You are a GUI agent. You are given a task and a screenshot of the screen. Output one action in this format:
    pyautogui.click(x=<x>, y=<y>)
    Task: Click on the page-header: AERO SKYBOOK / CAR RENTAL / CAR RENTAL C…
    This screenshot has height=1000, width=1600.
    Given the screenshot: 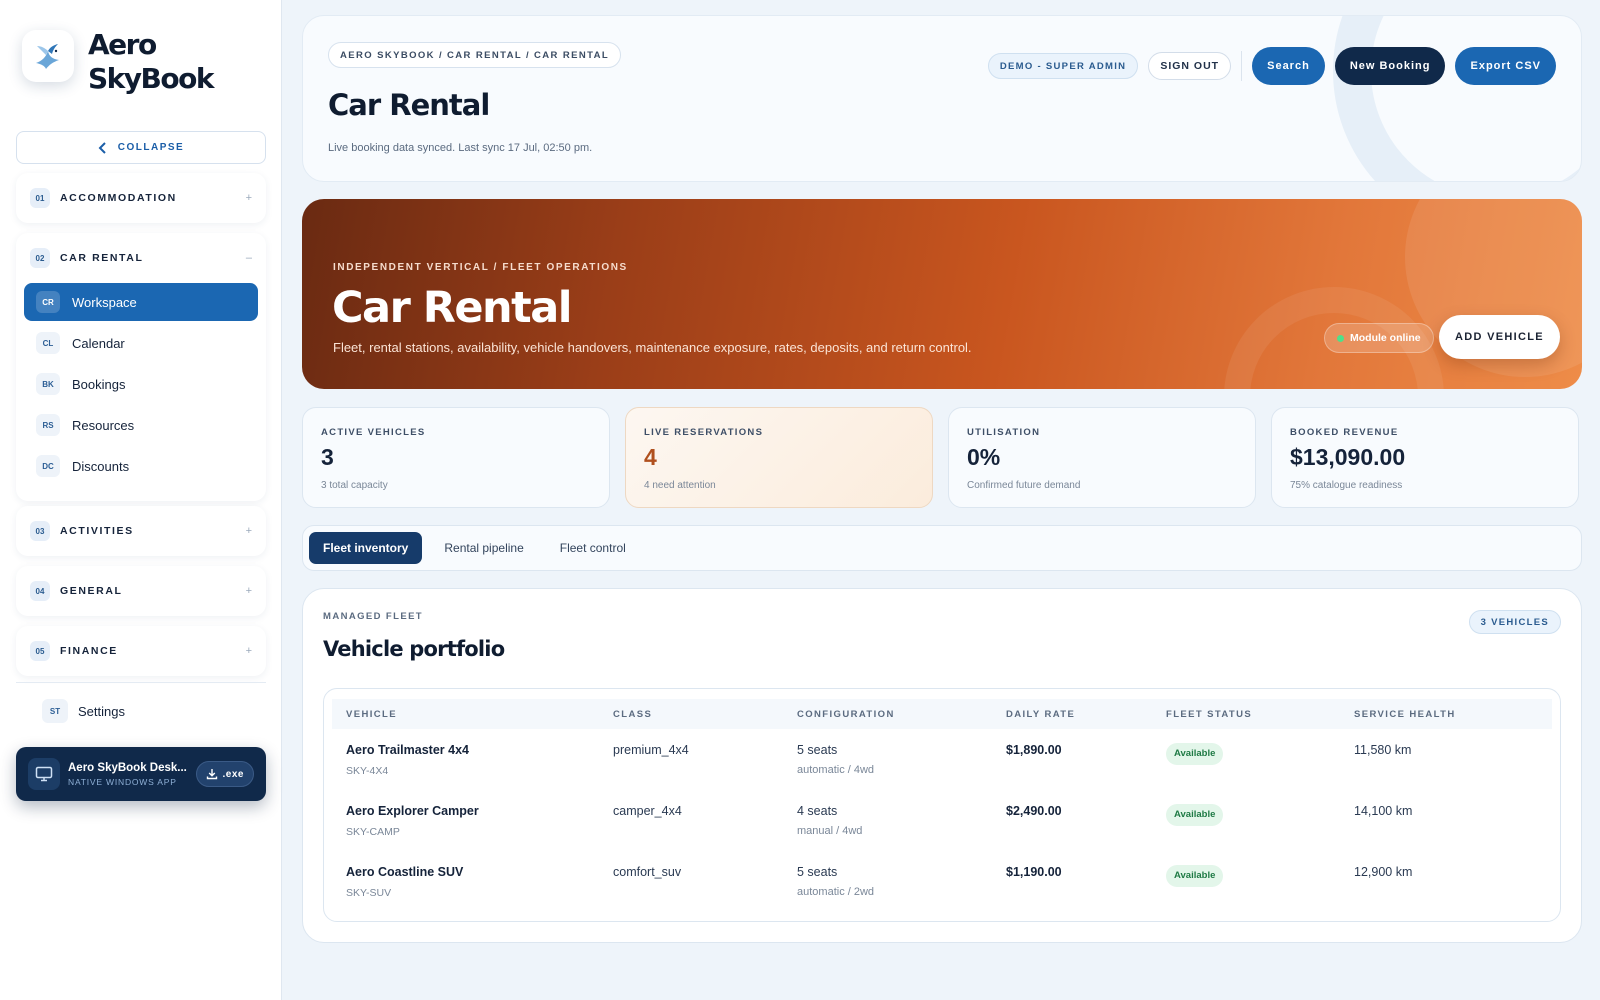 What is the action you would take?
    pyautogui.click(x=942, y=98)
    